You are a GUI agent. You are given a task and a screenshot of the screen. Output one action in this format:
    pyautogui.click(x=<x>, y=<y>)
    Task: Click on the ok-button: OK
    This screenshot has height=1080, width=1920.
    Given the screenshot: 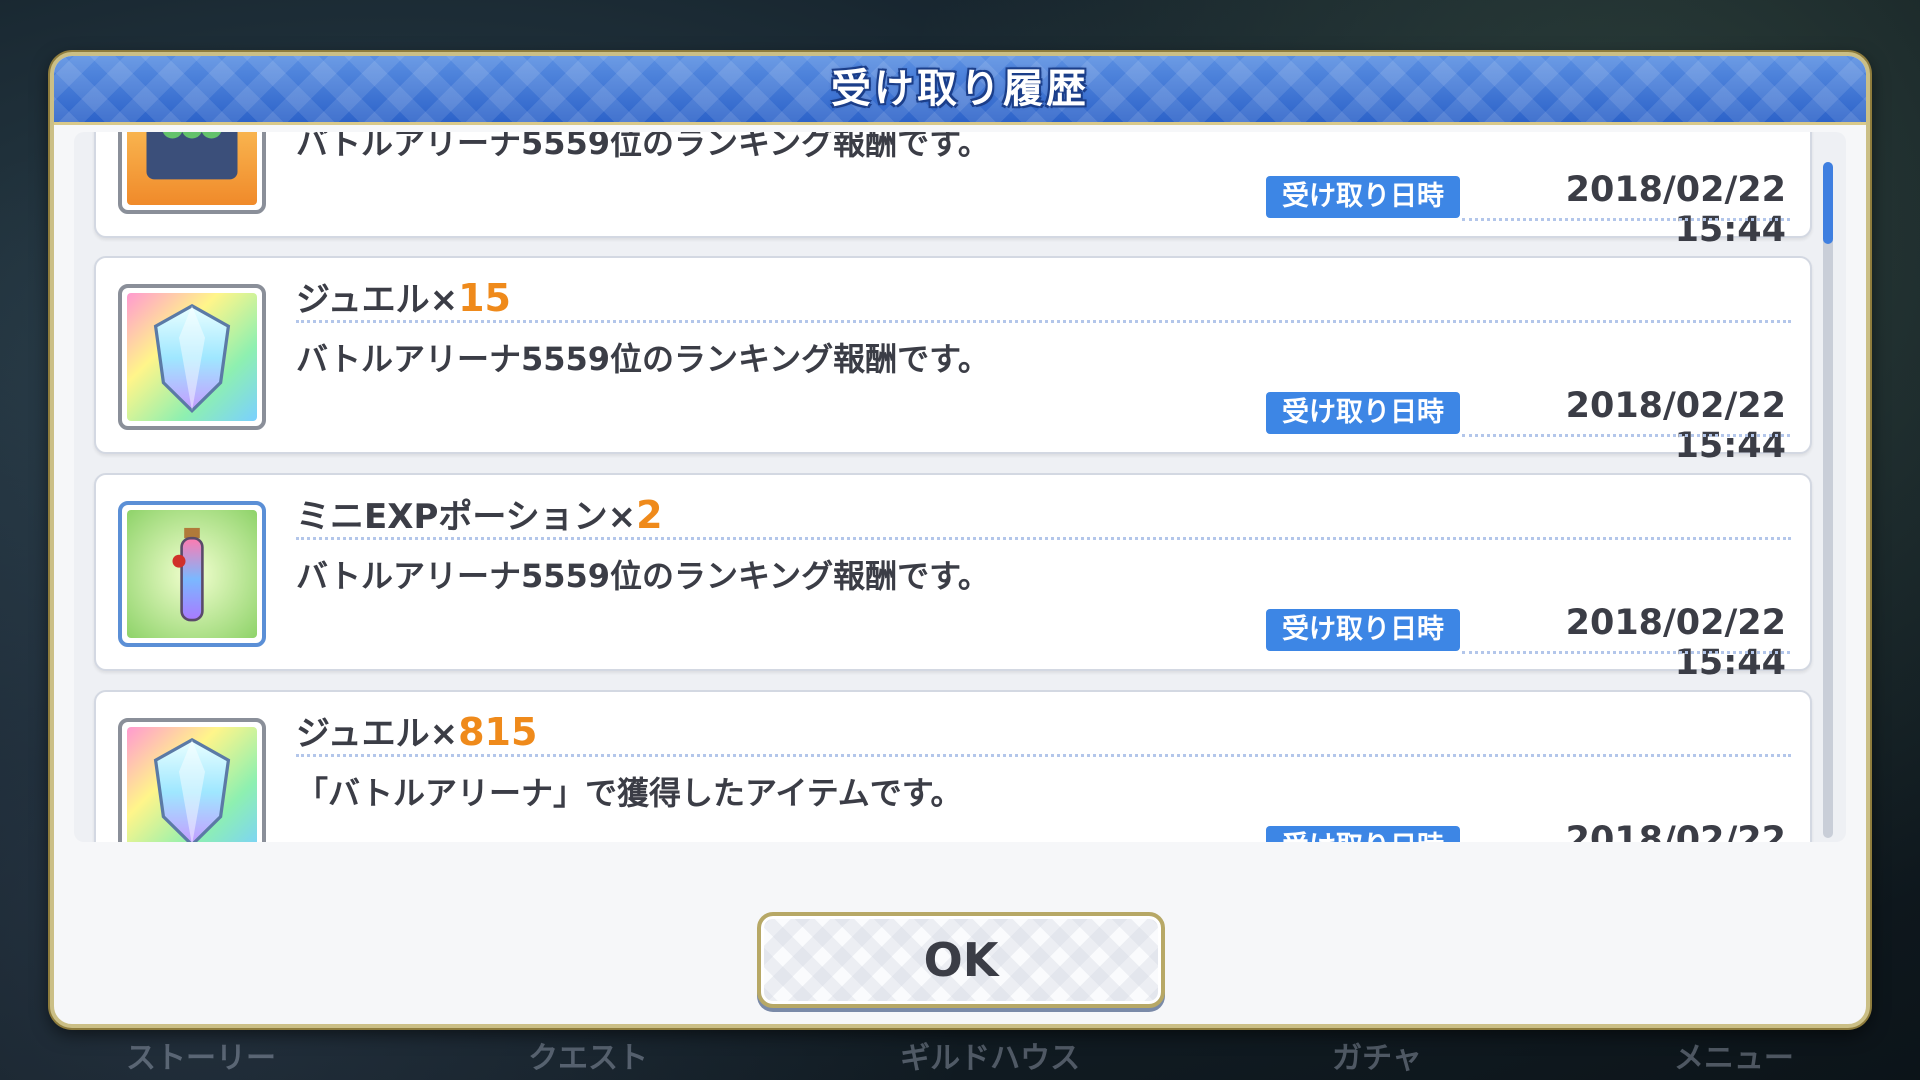 What is the action you would take?
    pyautogui.click(x=961, y=960)
    